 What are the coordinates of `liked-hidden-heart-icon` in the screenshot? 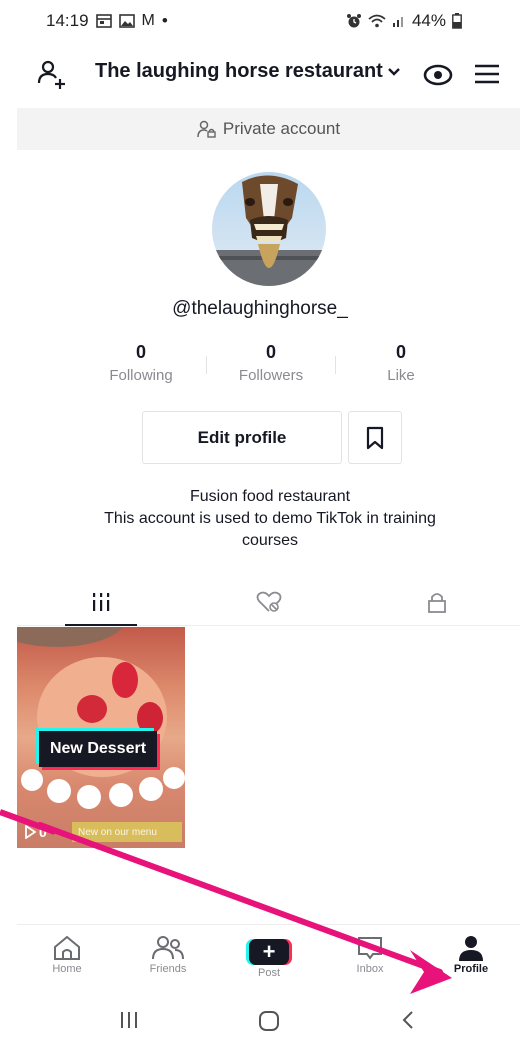 It's located at (269, 601).